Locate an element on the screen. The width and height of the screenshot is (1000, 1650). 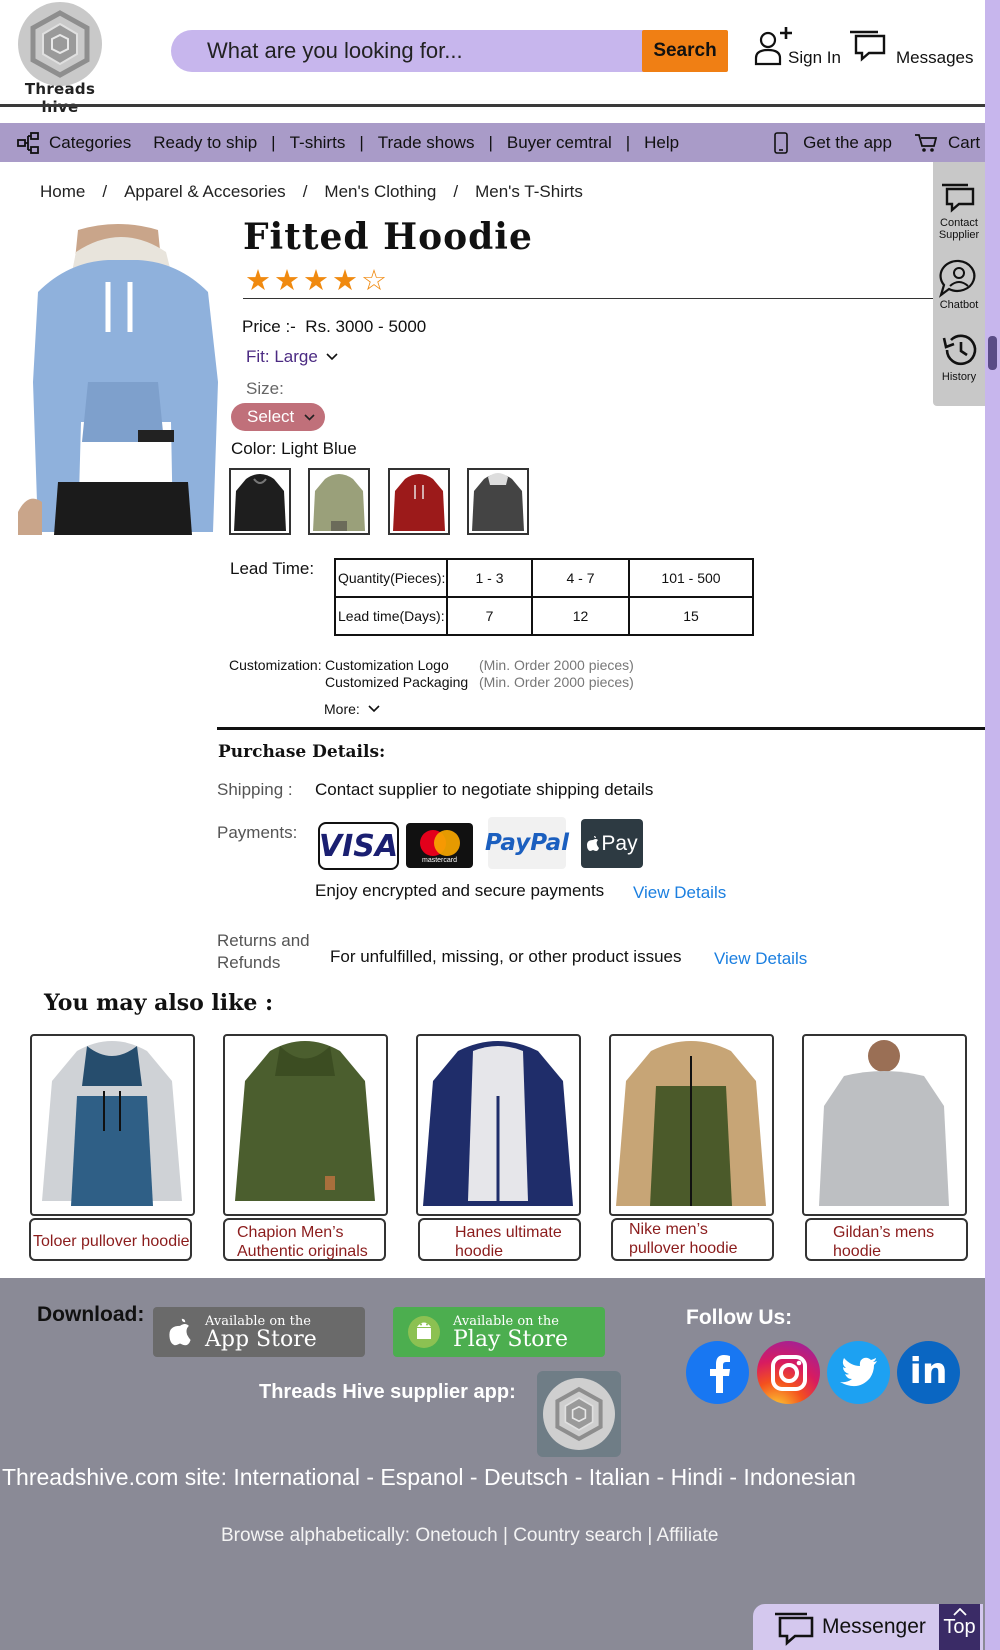
product-card-label: Nike men’s pullover hoodie is located at coordinates (692, 1239).